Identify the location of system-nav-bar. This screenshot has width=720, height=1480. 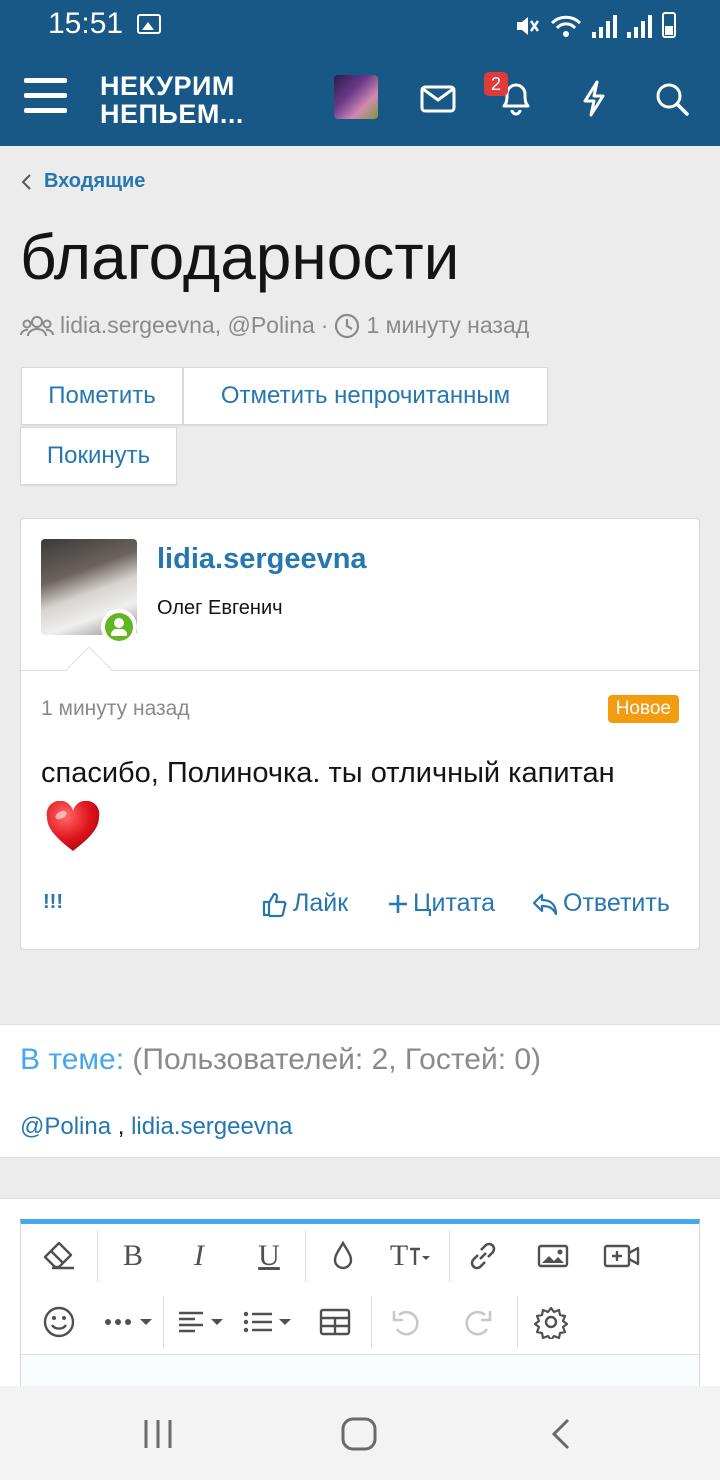
(360, 1433).